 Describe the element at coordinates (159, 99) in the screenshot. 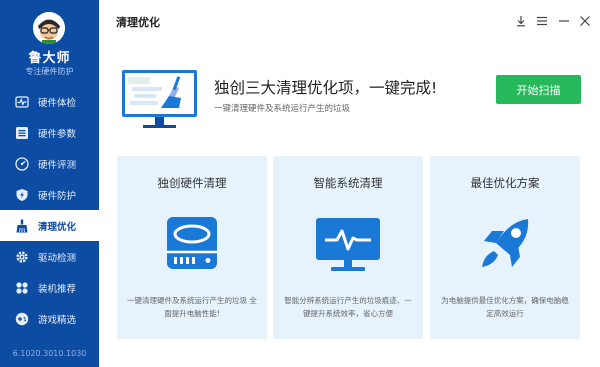

I see `monitor-illustration` at that location.